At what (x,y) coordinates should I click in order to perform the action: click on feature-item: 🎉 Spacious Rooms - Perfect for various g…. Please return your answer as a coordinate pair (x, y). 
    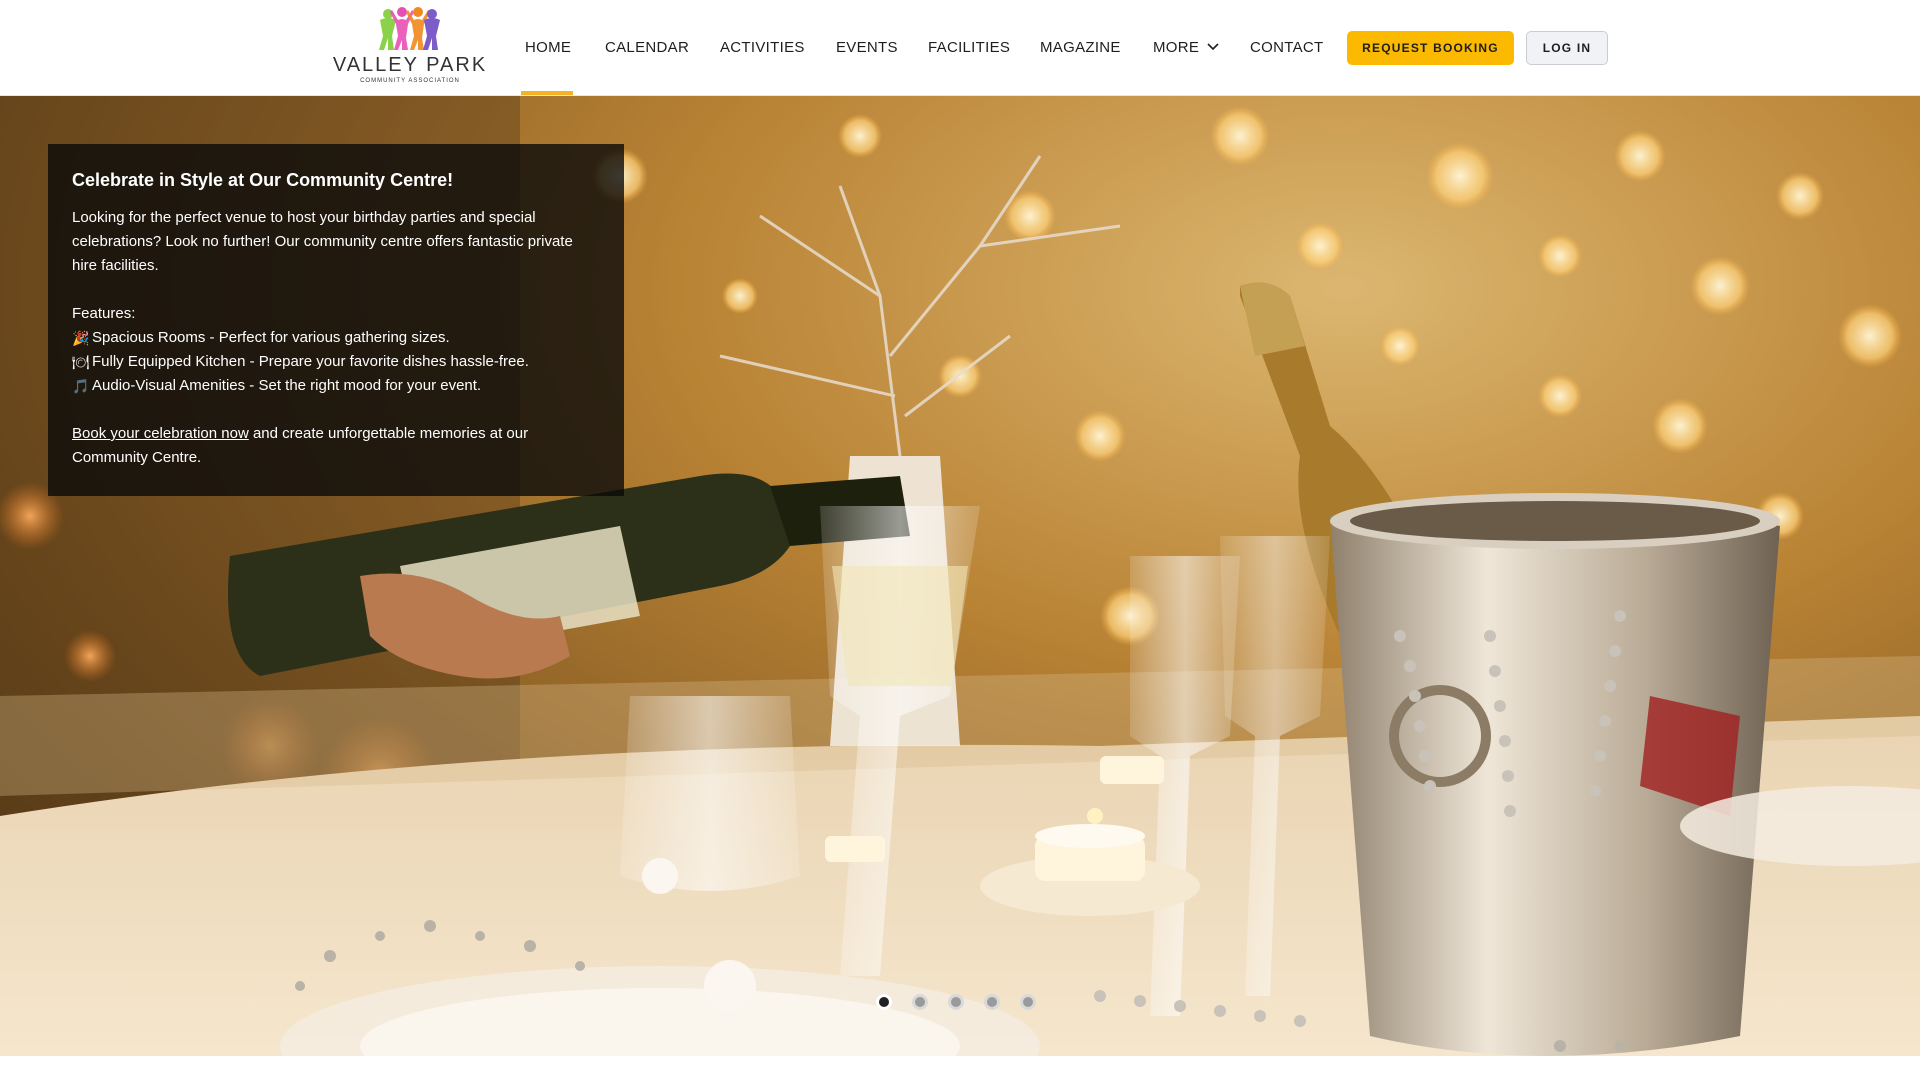
    Looking at the image, I should click on (336, 338).